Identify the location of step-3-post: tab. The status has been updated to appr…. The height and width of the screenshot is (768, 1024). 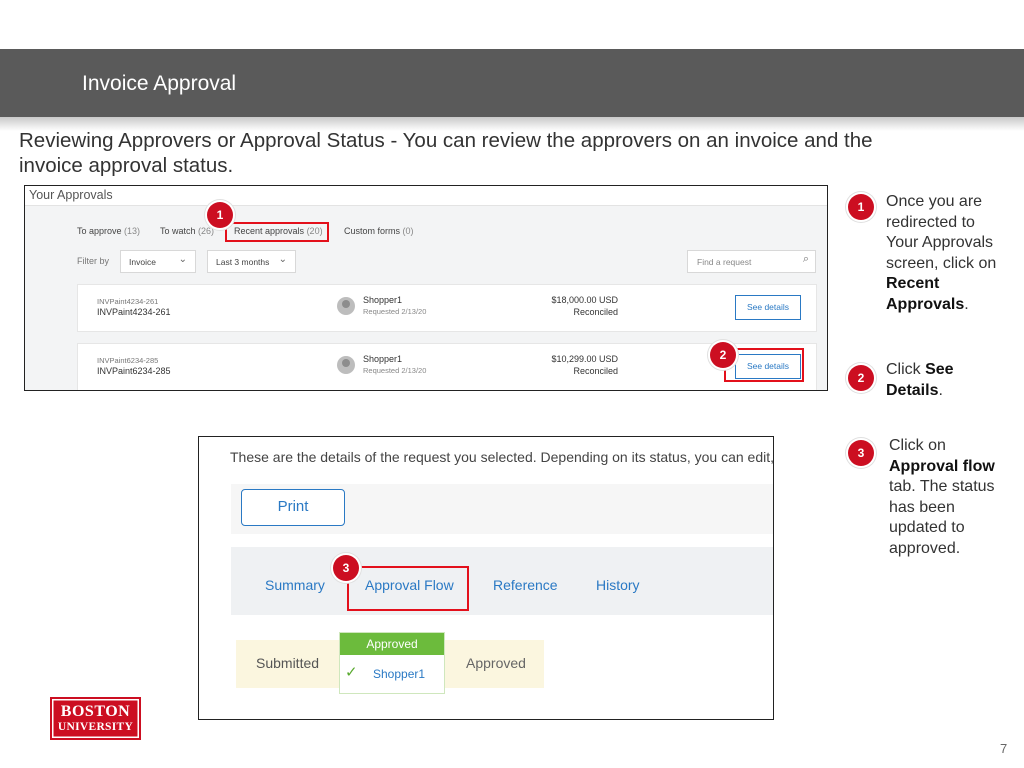
(942, 517).